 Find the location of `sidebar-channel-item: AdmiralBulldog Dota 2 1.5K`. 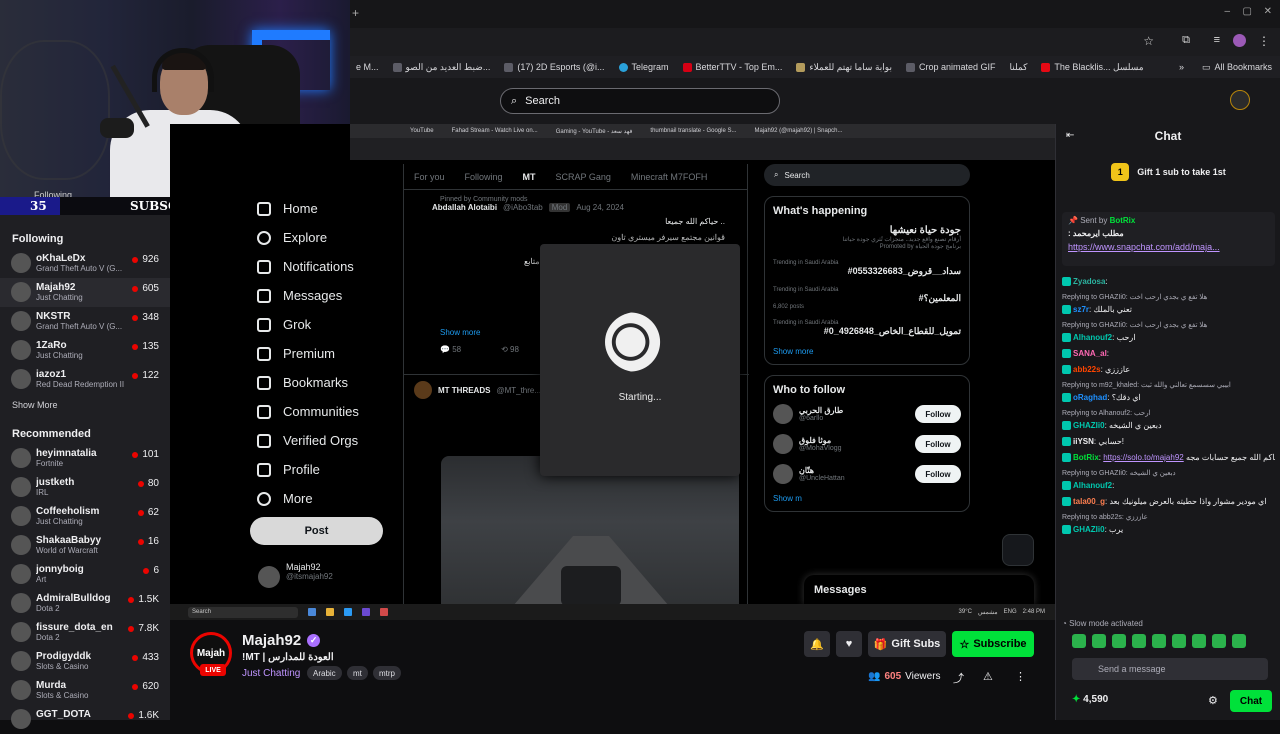

sidebar-channel-item: AdmiralBulldog Dota 2 1.5K is located at coordinates (85, 603).